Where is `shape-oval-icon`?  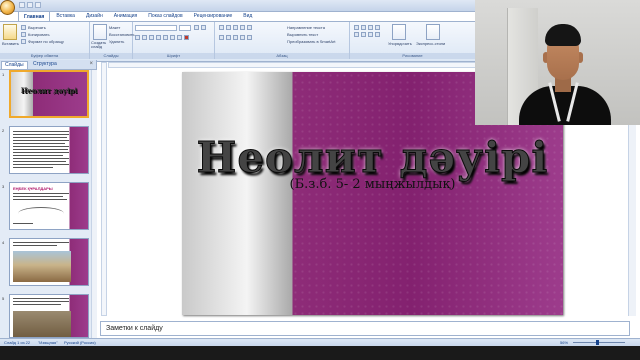
shape-oval-icon is located at coordinates (370, 27).